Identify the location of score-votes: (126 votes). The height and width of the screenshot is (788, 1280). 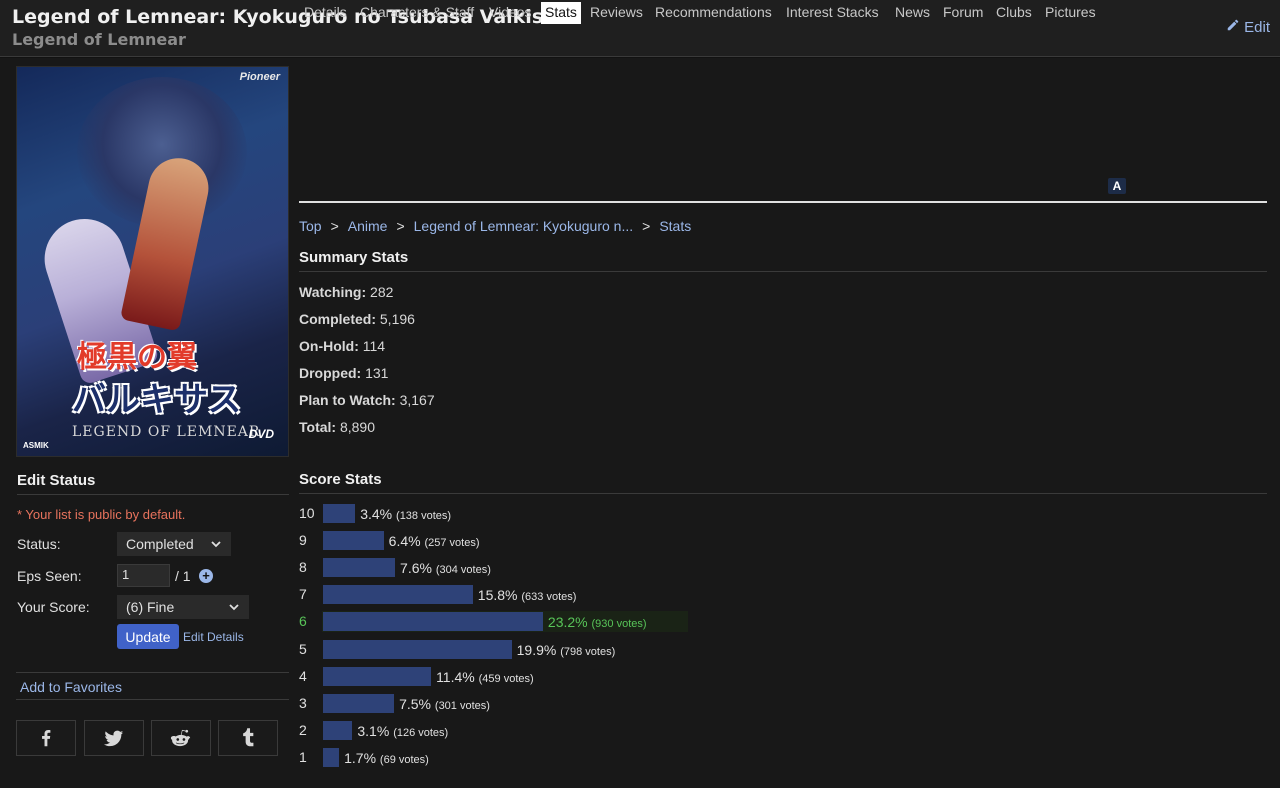
(421, 732).